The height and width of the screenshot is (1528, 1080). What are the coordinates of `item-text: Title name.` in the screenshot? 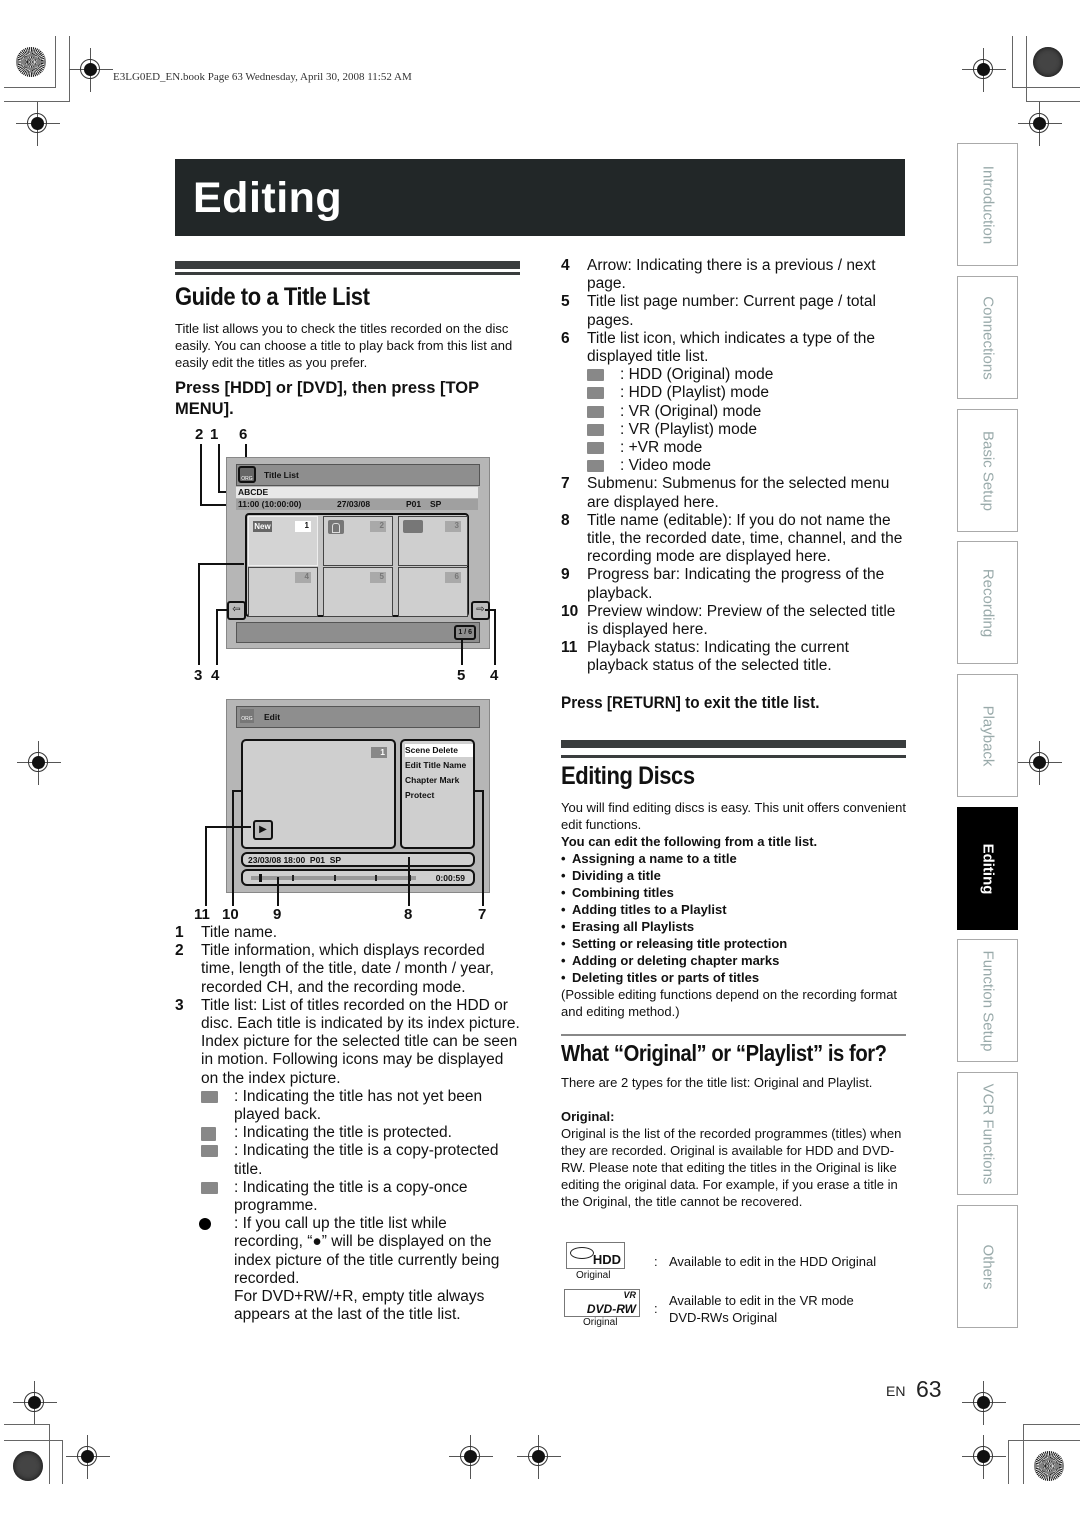 It's located at (239, 932).